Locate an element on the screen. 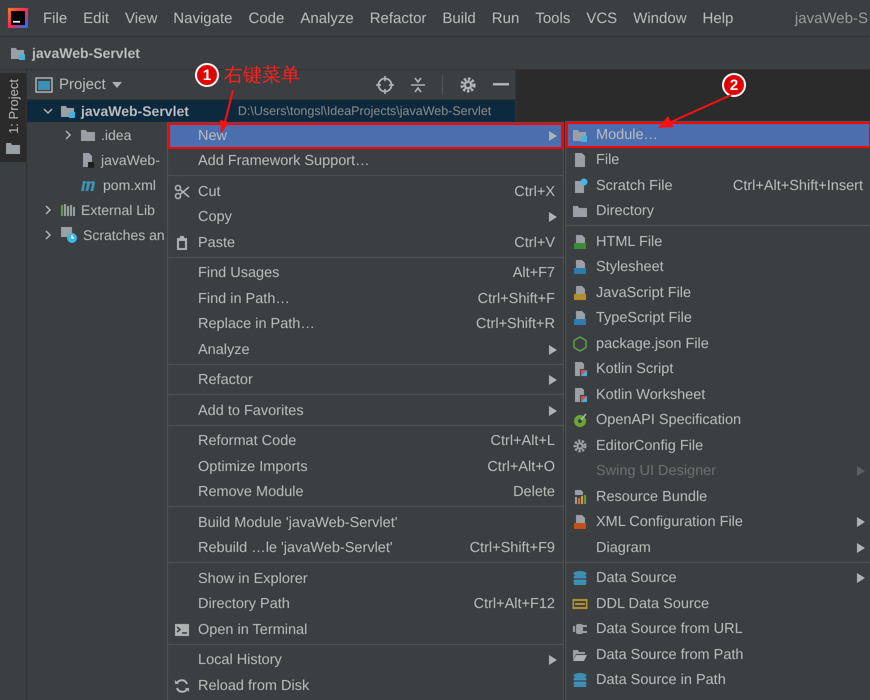 Image resolution: width=870 pixels, height=700 pixels. step-number-badge: 1 is located at coordinates (207, 75).